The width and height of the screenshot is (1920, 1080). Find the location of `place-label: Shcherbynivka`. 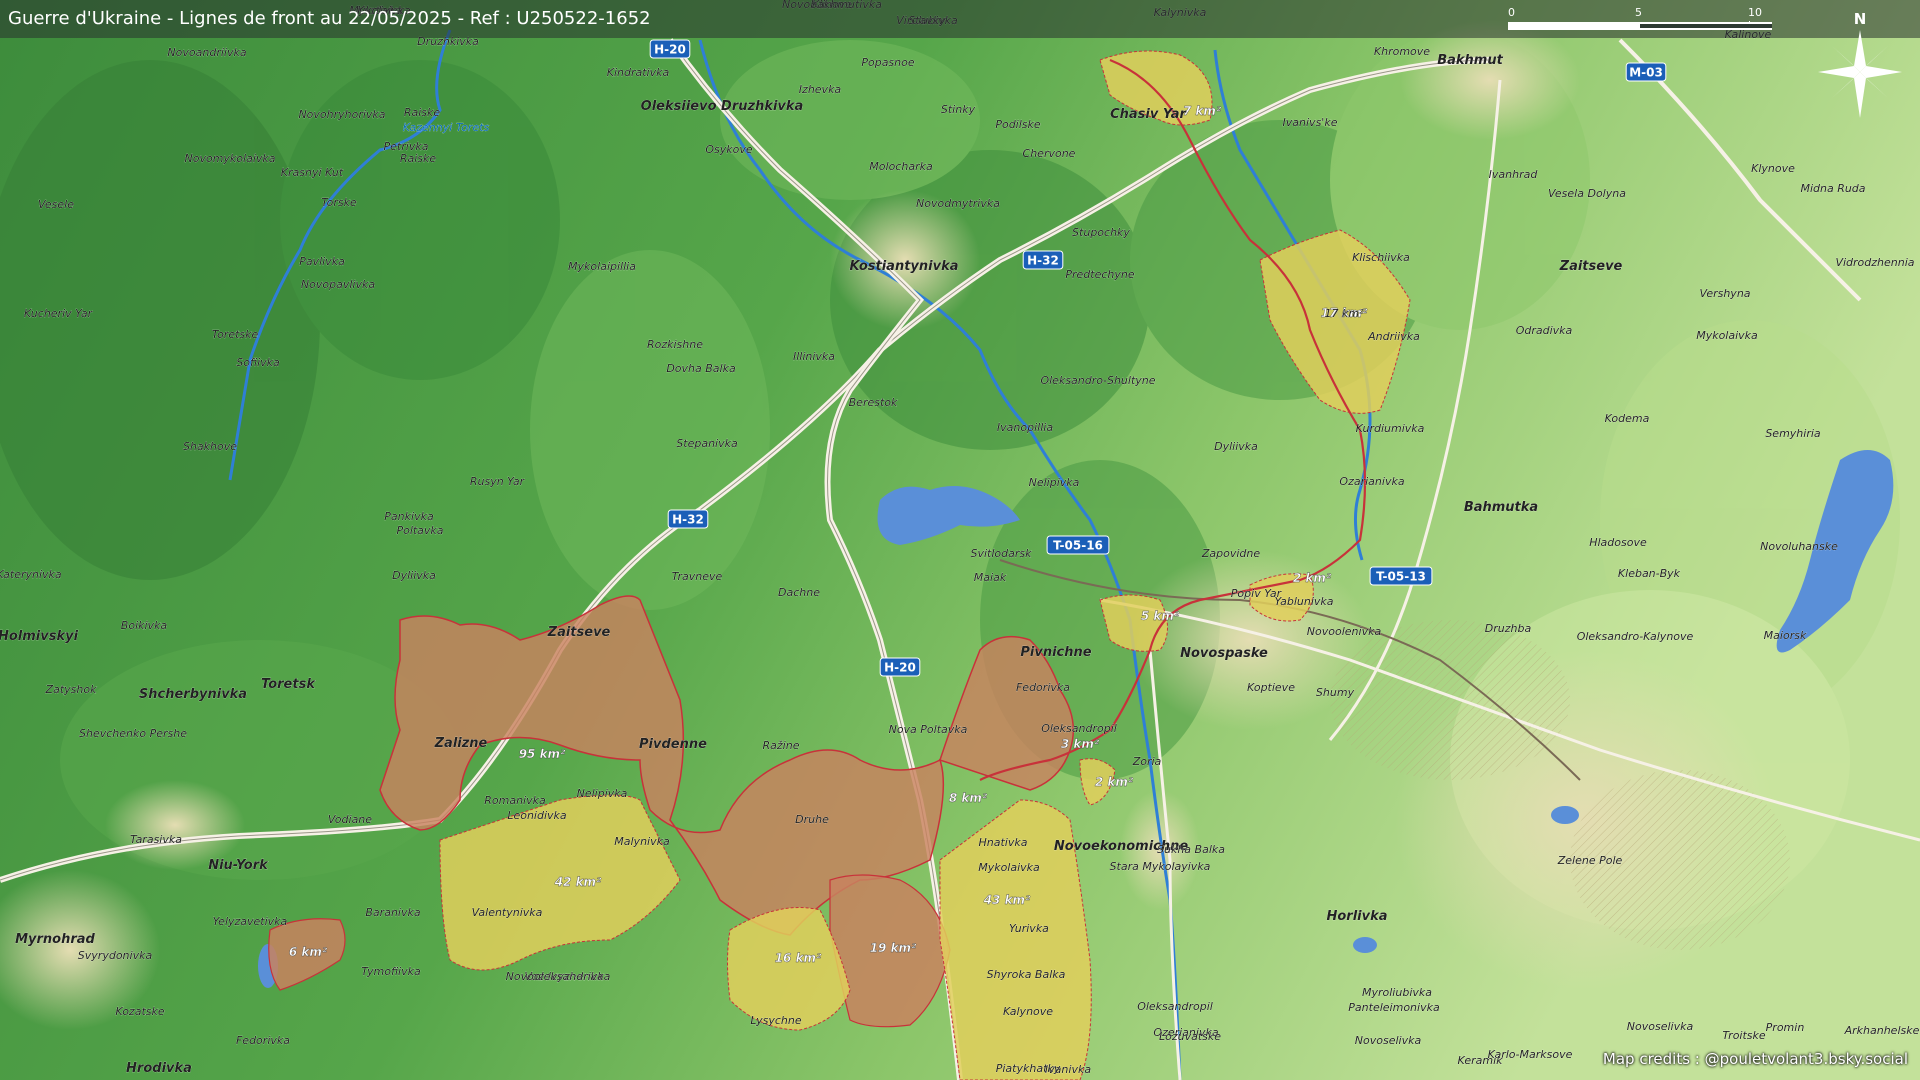

place-label: Shcherbynivka is located at coordinates (193, 694).